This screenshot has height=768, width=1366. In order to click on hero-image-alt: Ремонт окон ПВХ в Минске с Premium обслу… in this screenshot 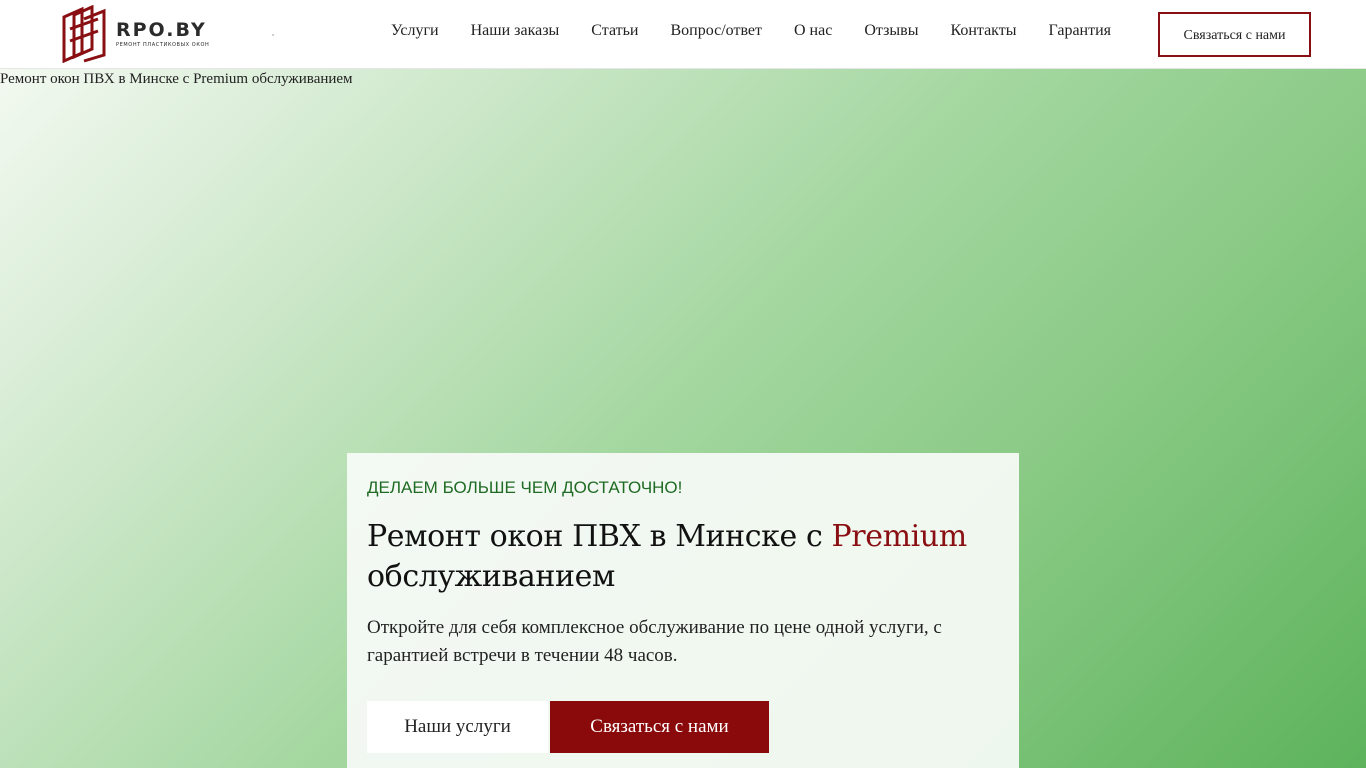, I will do `click(176, 79)`.